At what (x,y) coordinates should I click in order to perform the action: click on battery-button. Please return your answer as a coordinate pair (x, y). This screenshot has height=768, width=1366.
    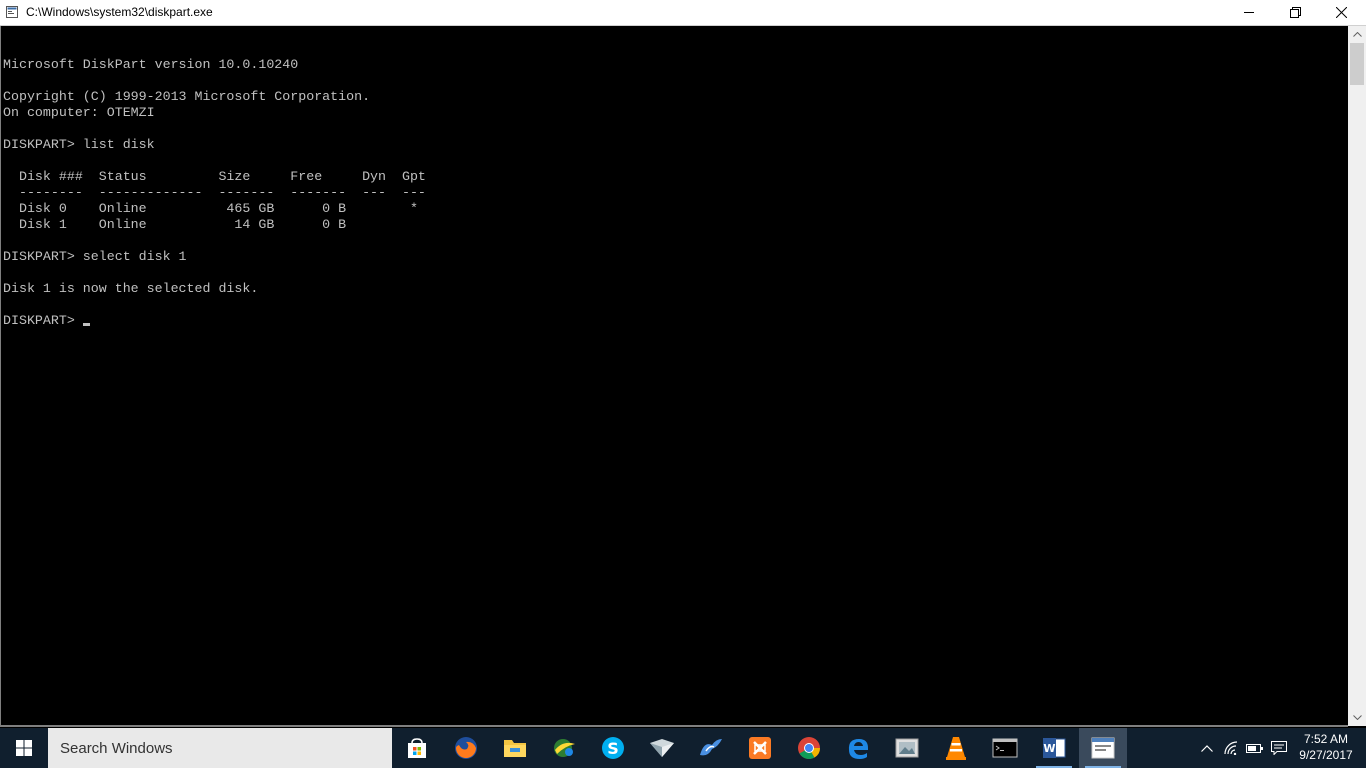
    Looking at the image, I should click on (1255, 748).